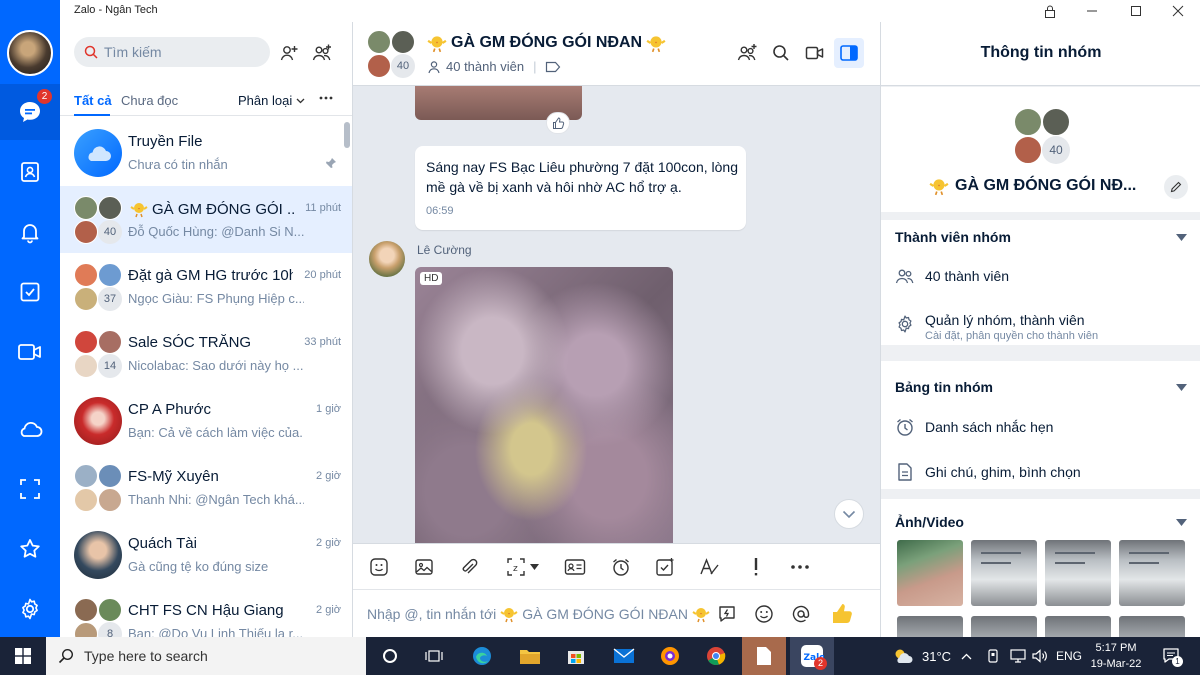 This screenshot has height=675, width=1200. What do you see at coordinates (30, 232) in the screenshot?
I see `nav-notifications` at bounding box center [30, 232].